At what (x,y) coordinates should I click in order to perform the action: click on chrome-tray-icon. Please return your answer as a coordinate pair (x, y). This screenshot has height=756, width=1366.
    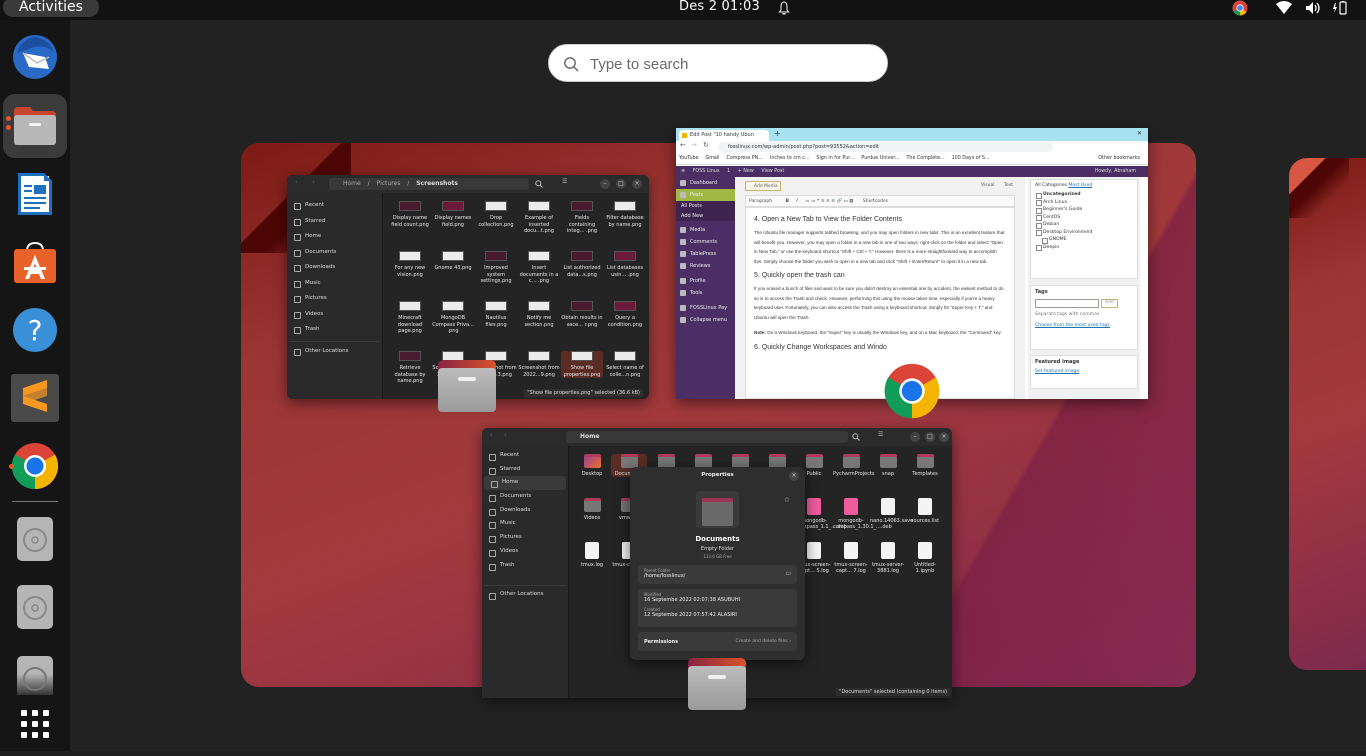
    Looking at the image, I should click on (1240, 8).